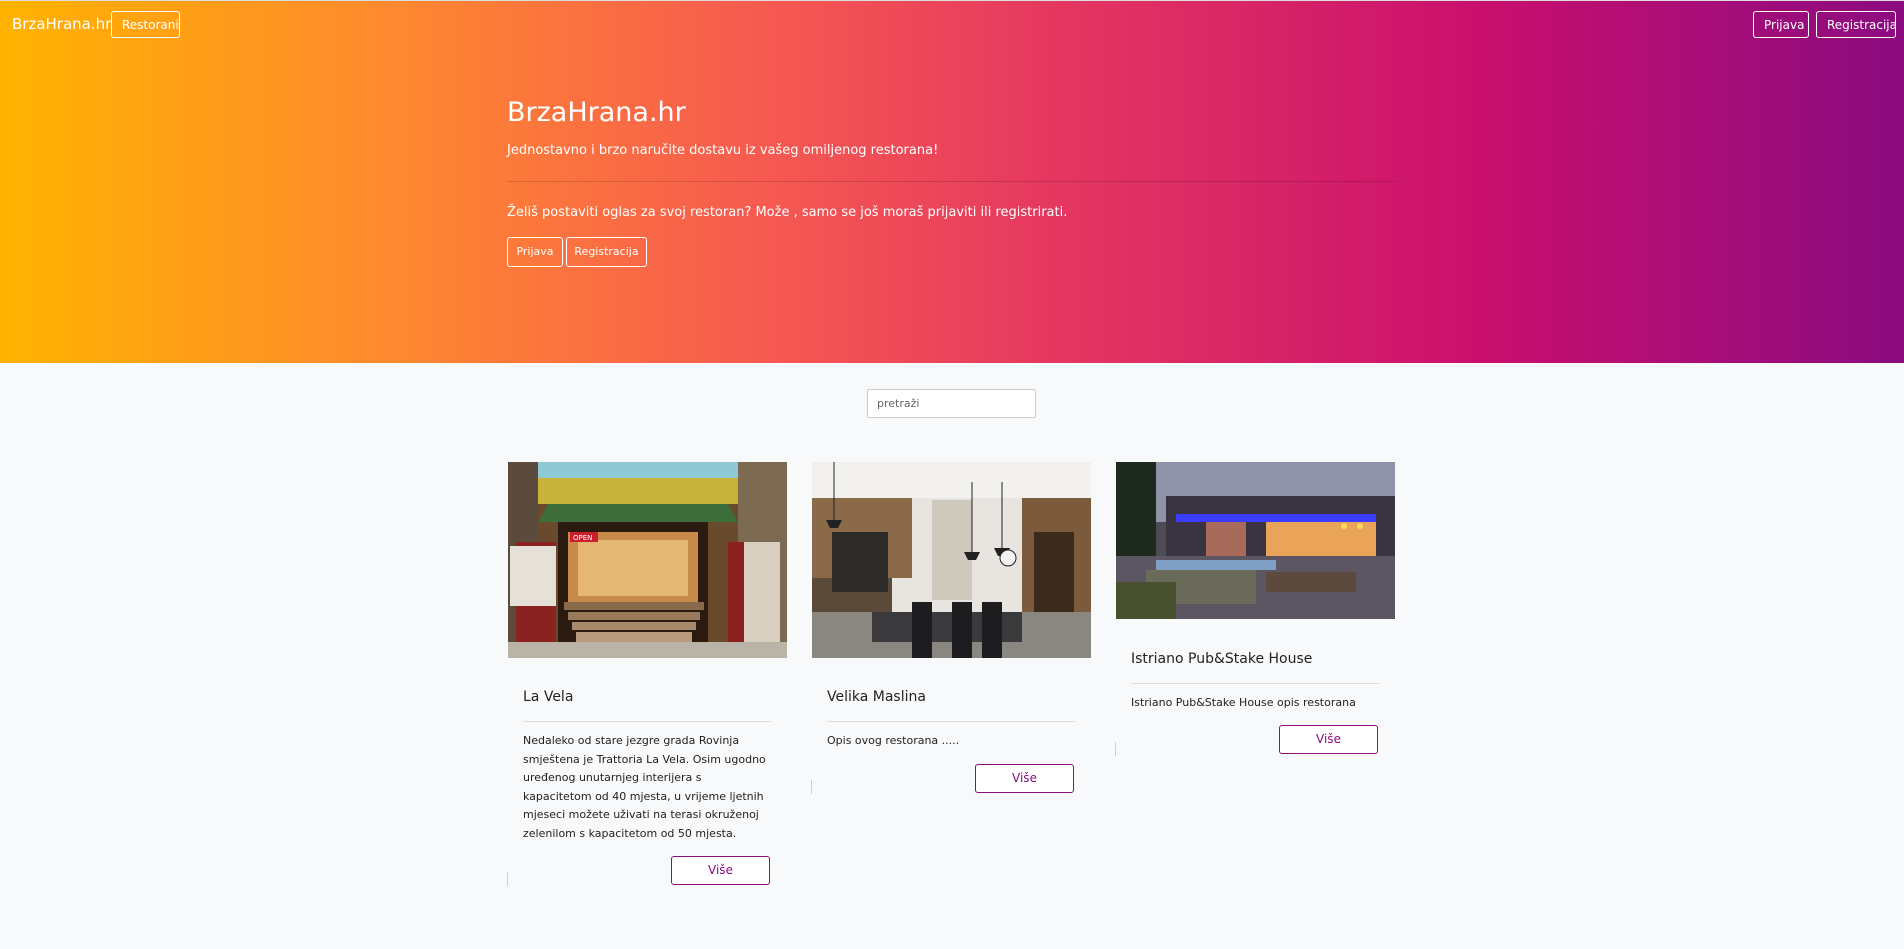 The width and height of the screenshot is (1904, 949). What do you see at coordinates (647, 560) in the screenshot?
I see `restaurant-photo: OPEN` at bounding box center [647, 560].